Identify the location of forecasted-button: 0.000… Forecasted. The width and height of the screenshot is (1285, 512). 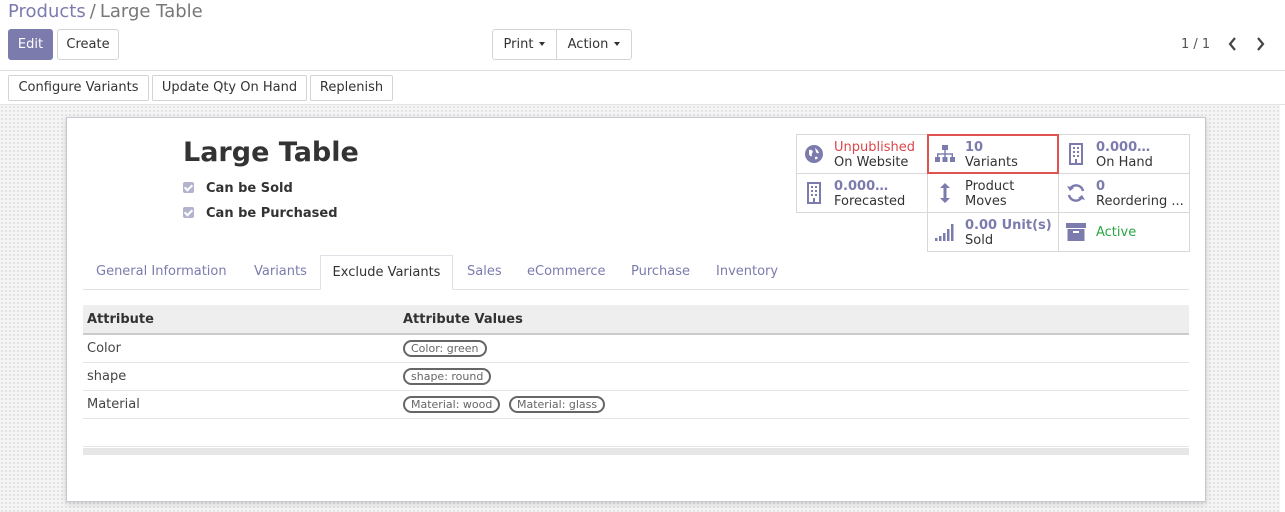
(862, 193).